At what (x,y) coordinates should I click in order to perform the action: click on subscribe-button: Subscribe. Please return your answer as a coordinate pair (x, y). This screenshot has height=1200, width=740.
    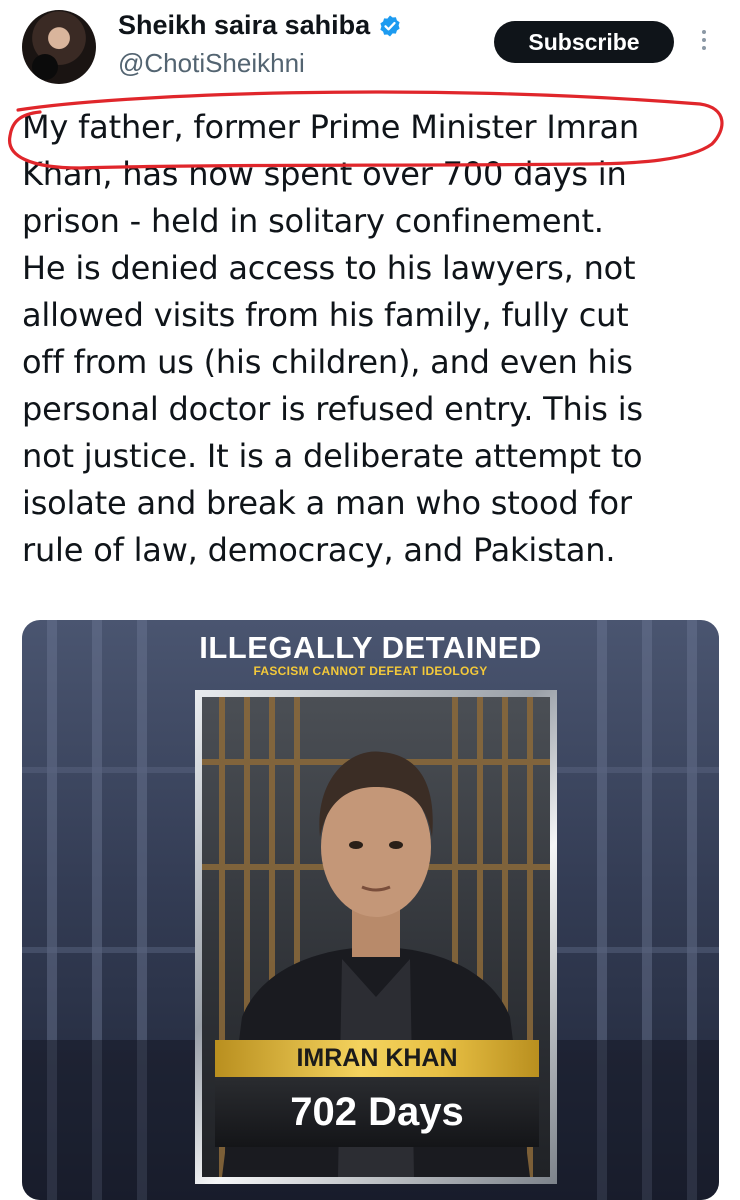
    Looking at the image, I should click on (584, 42).